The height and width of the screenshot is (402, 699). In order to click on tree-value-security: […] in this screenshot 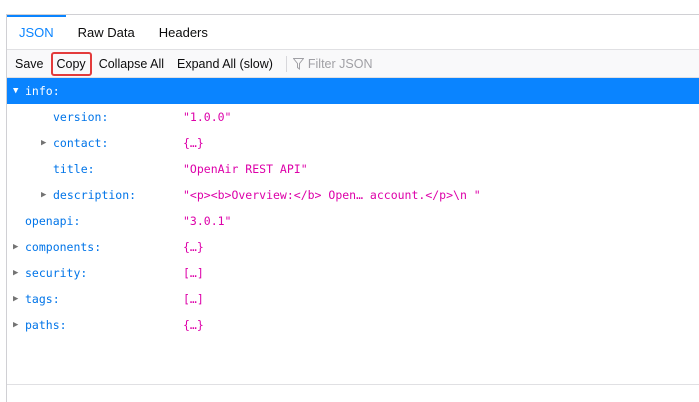, I will do `click(193, 273)`.